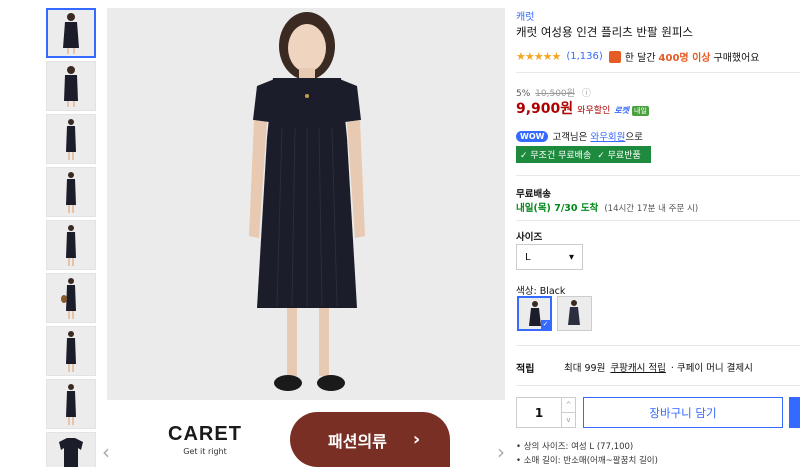  Describe the element at coordinates (614, 56) in the screenshot. I see `shopping-bag-icon` at that location.